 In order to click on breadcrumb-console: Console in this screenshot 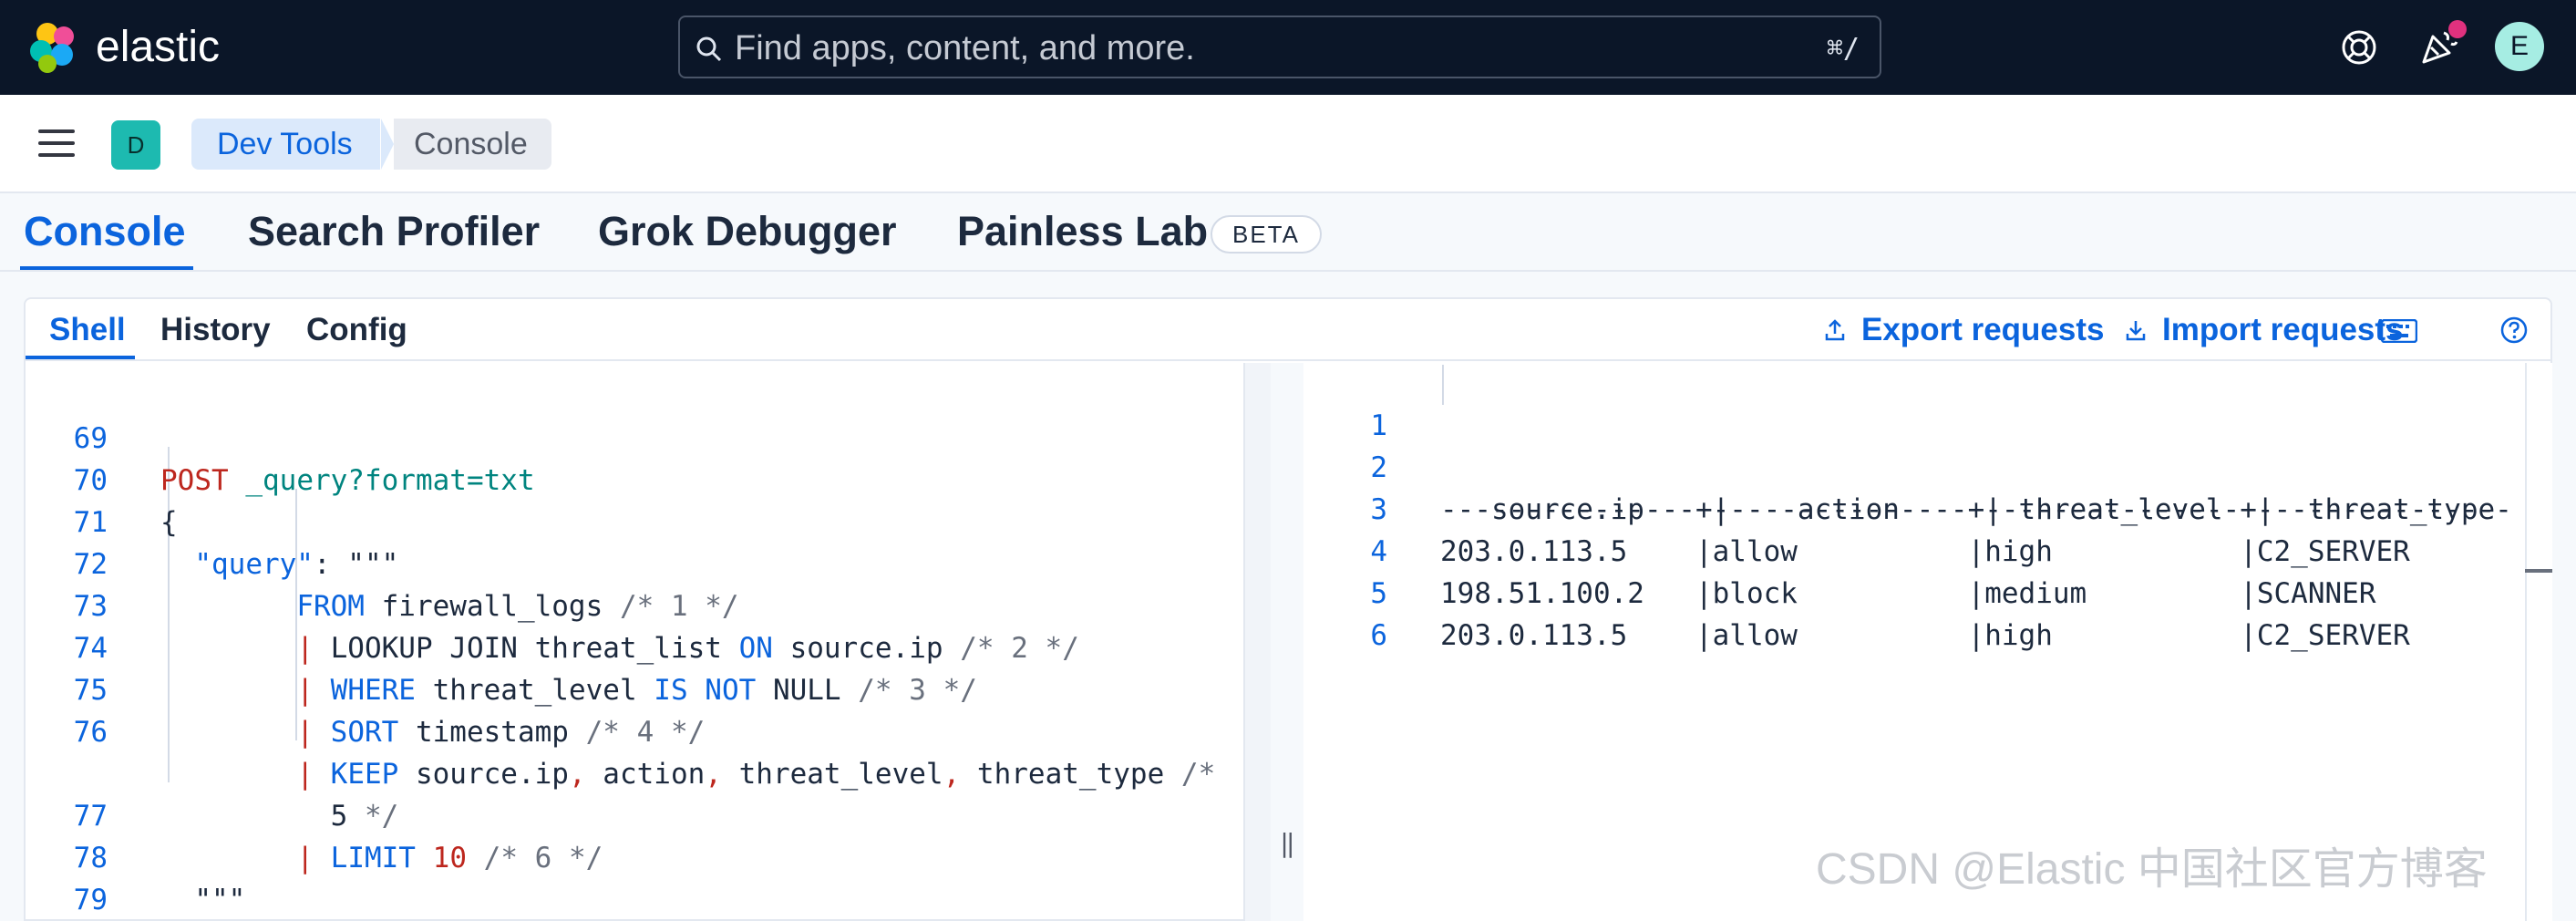, I will do `click(473, 145)`.